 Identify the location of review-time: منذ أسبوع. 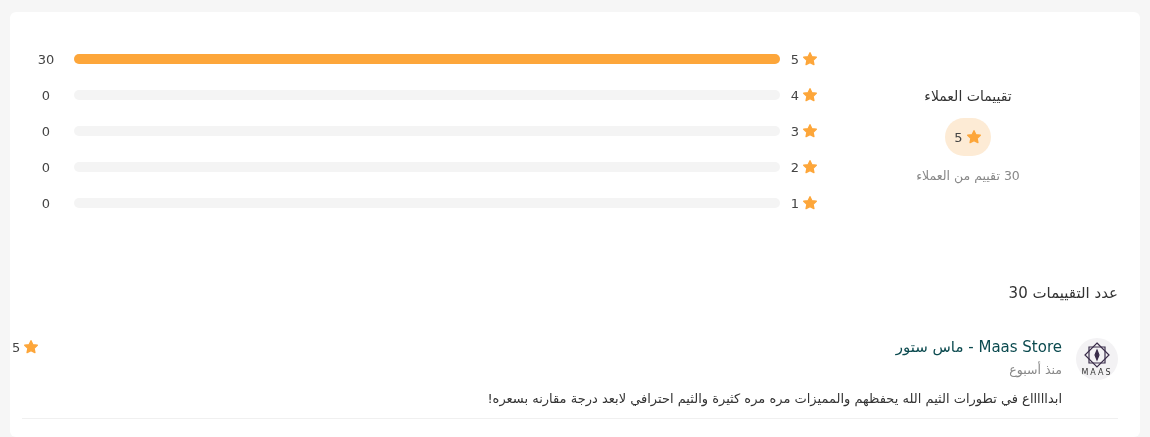
(1035, 369).